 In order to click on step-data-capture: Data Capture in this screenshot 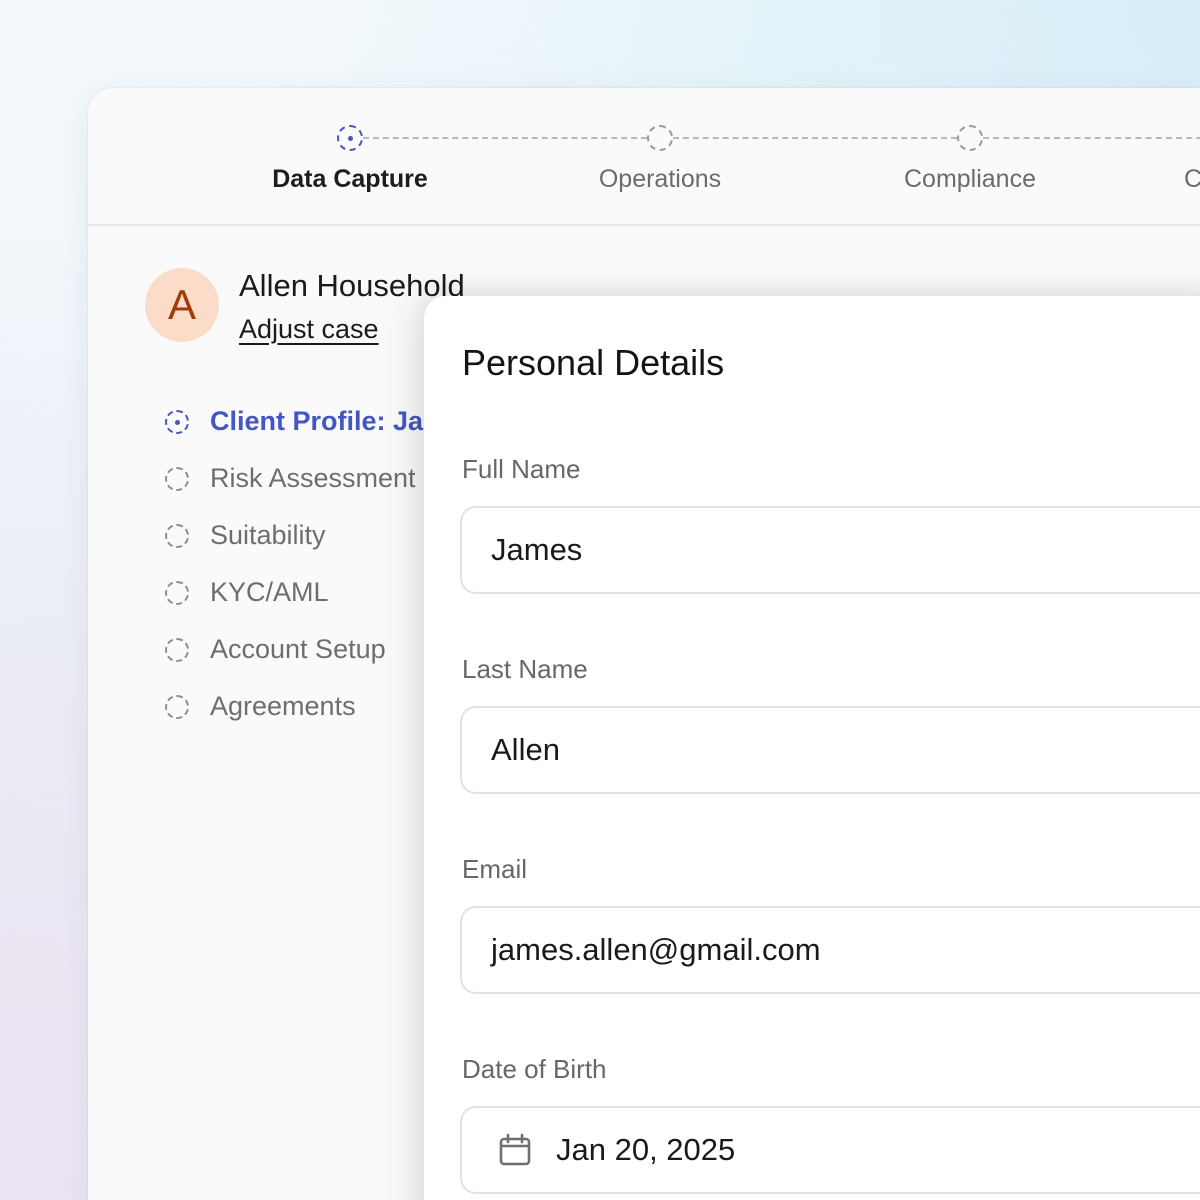, I will do `click(350, 179)`.